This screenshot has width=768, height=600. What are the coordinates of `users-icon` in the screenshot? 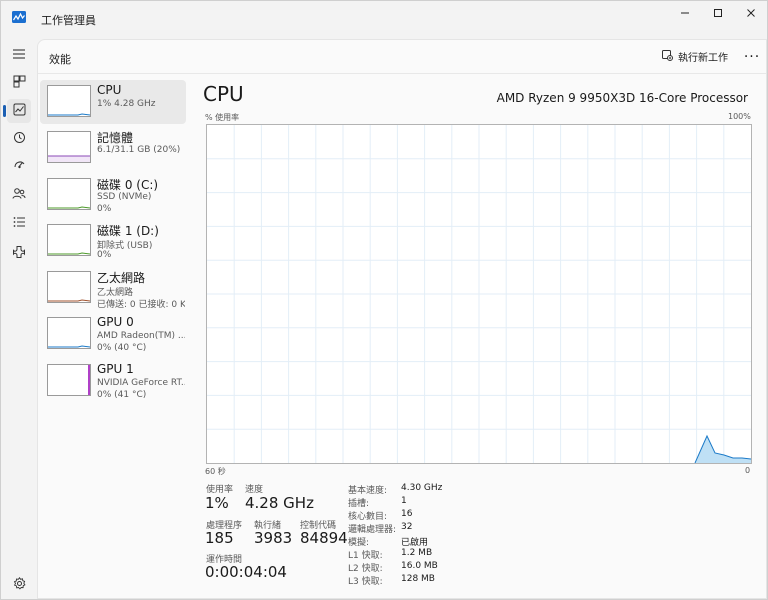 It's located at (19, 195).